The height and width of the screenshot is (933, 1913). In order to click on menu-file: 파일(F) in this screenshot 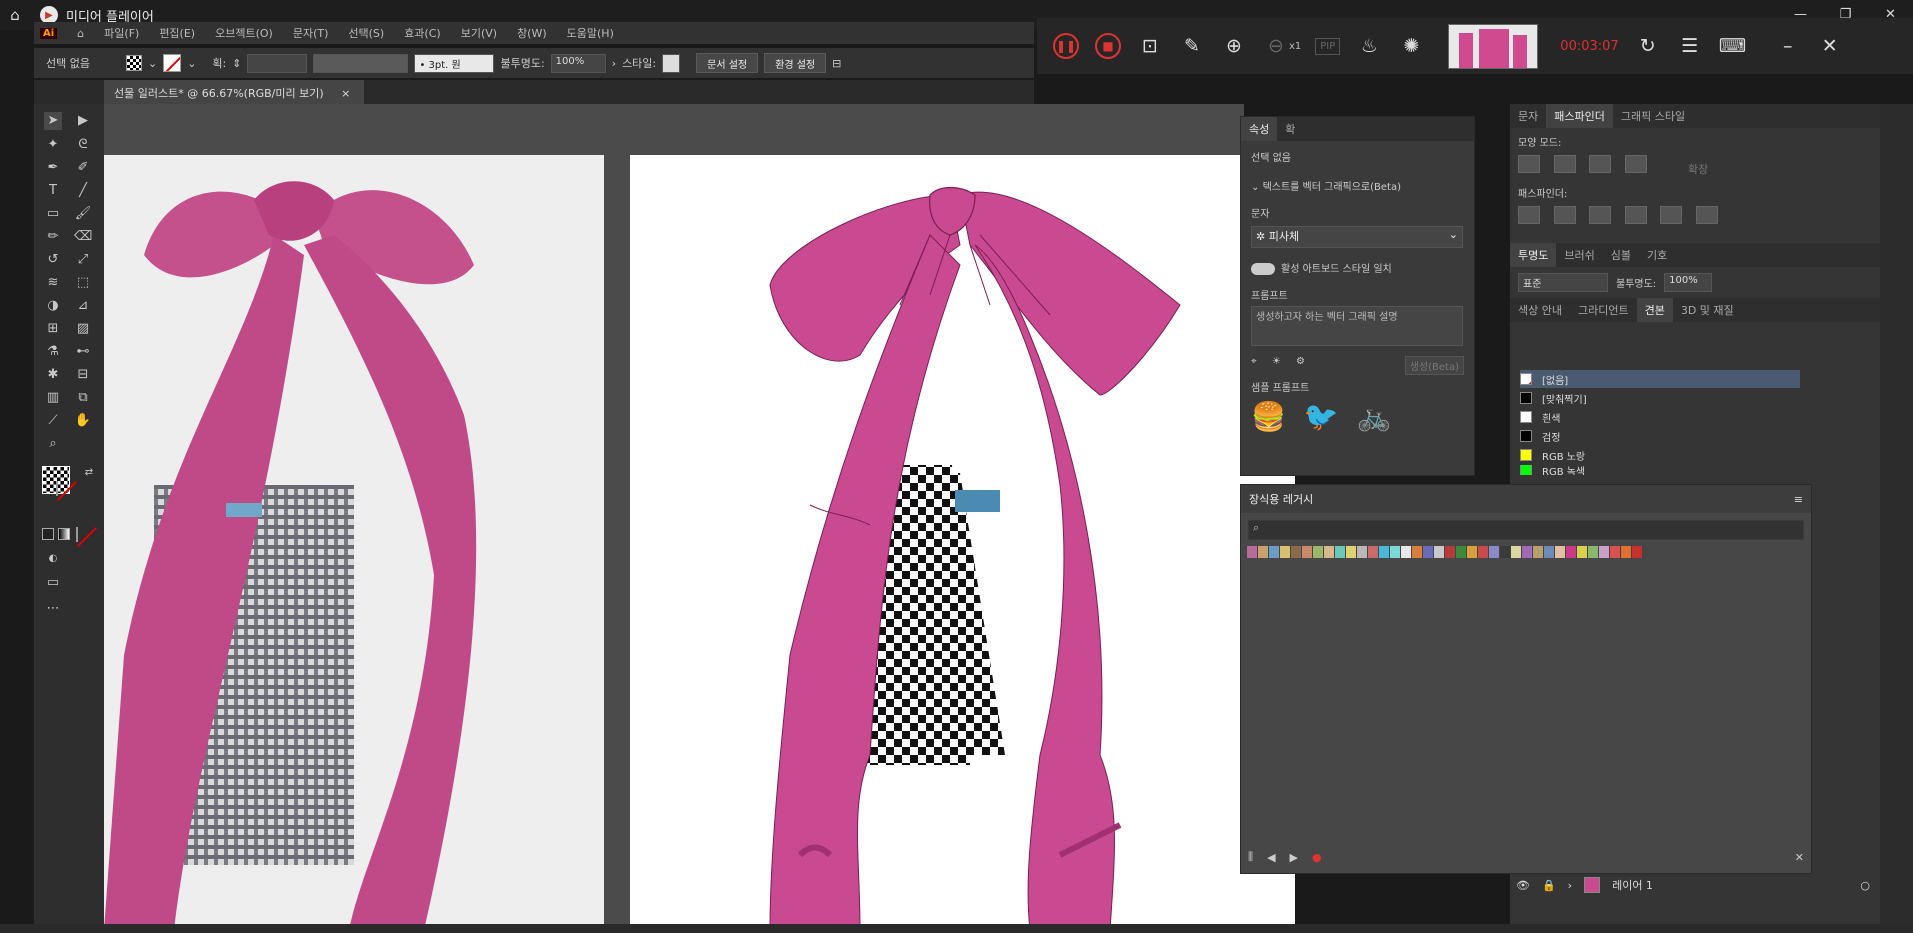, I will do `click(121, 33)`.